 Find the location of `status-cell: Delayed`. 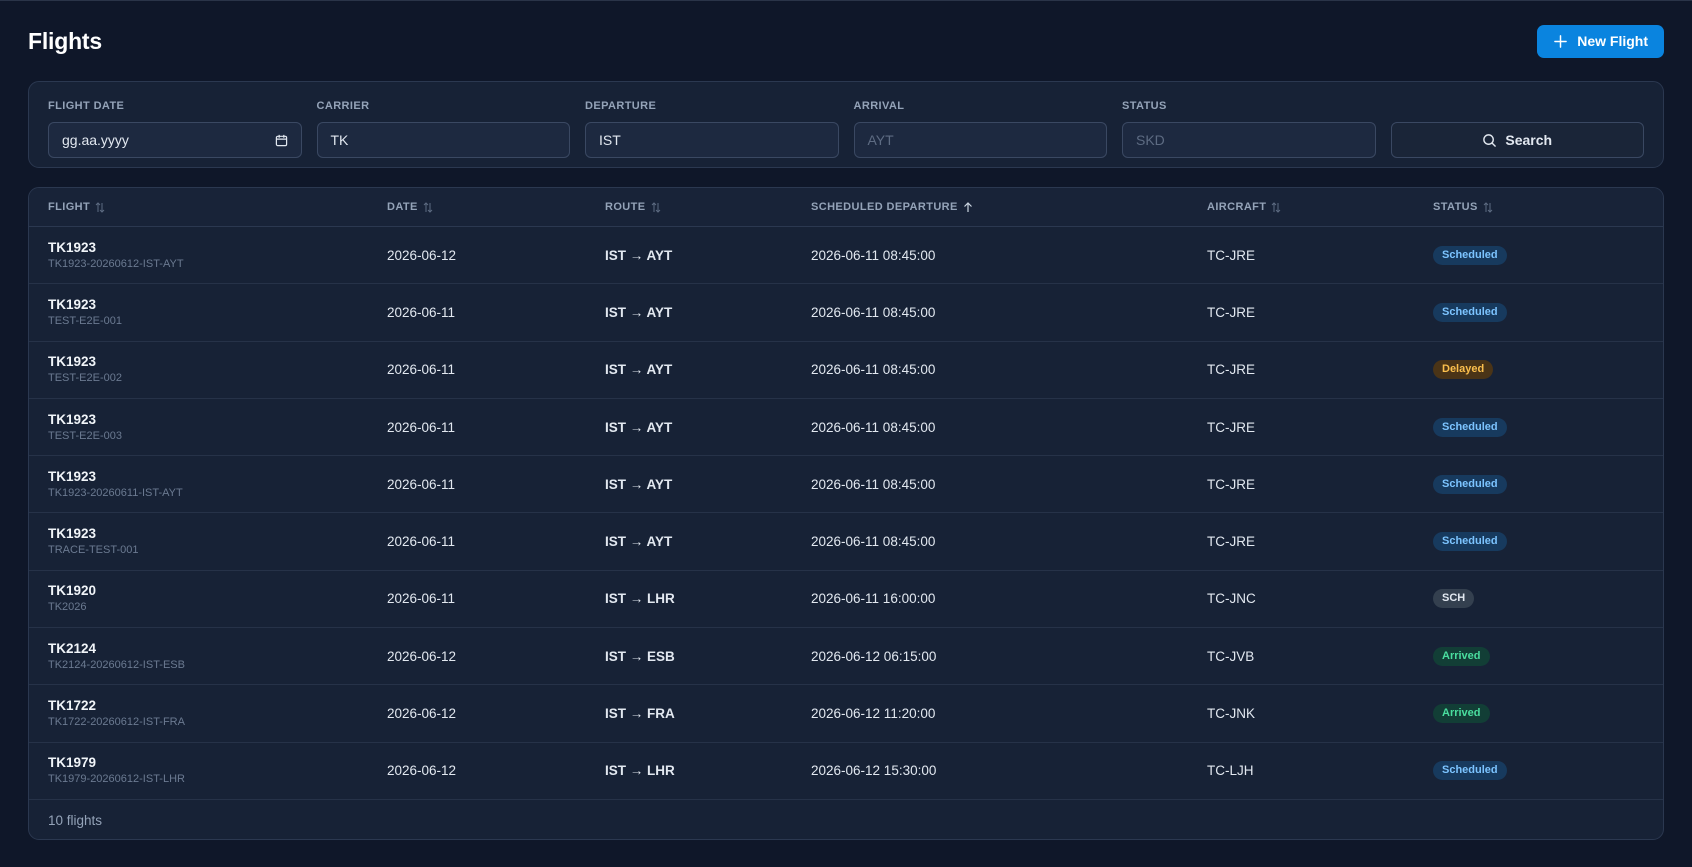

status-cell: Delayed is located at coordinates (1533, 370).